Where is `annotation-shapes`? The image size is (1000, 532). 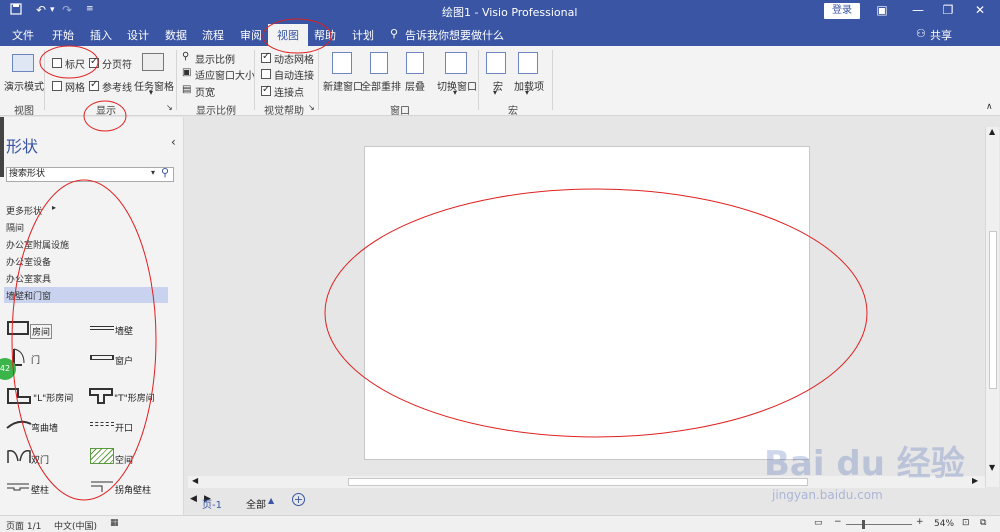 annotation-shapes is located at coordinates (84, 340).